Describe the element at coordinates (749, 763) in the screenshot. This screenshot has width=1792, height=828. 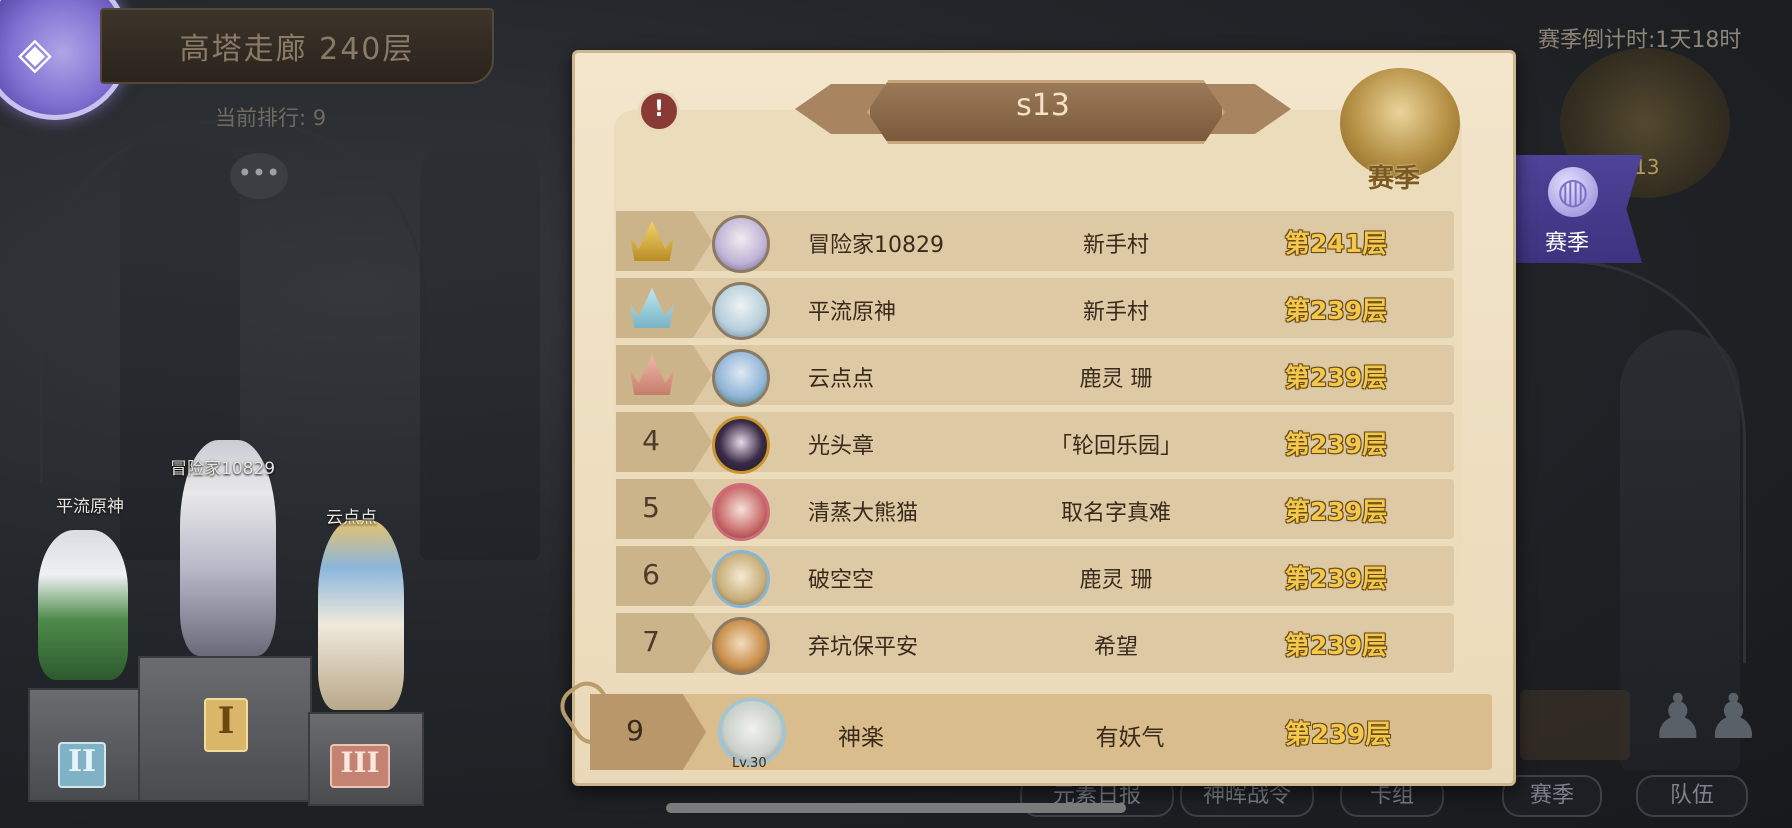
I see `player-level: Lv.30` at that location.